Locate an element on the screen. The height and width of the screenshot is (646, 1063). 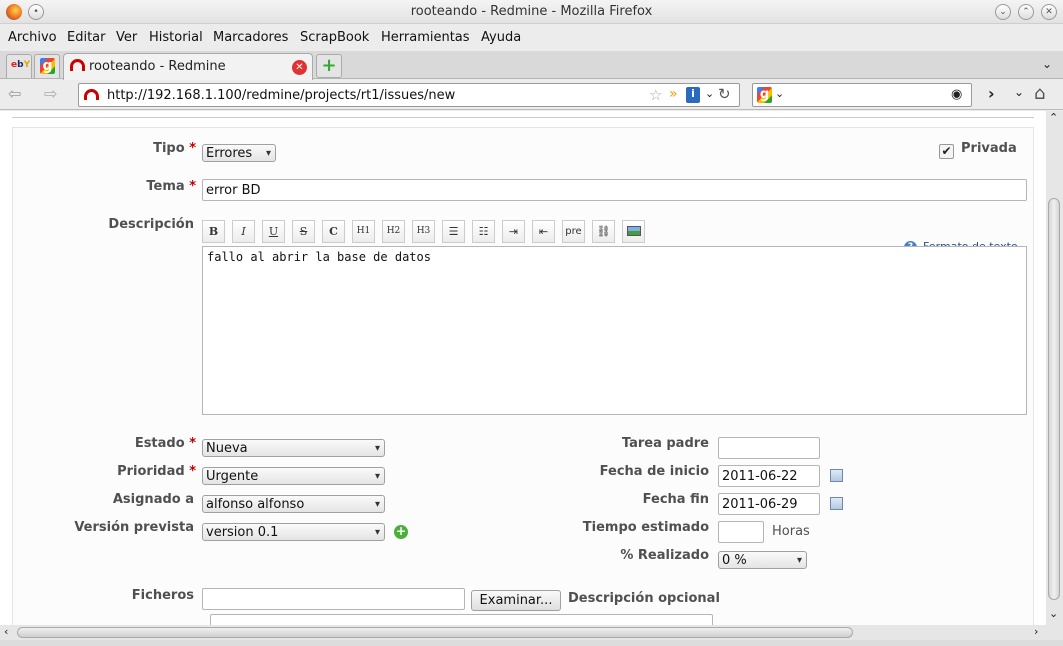
ficheros-label: Ficheros is located at coordinates (162, 595).